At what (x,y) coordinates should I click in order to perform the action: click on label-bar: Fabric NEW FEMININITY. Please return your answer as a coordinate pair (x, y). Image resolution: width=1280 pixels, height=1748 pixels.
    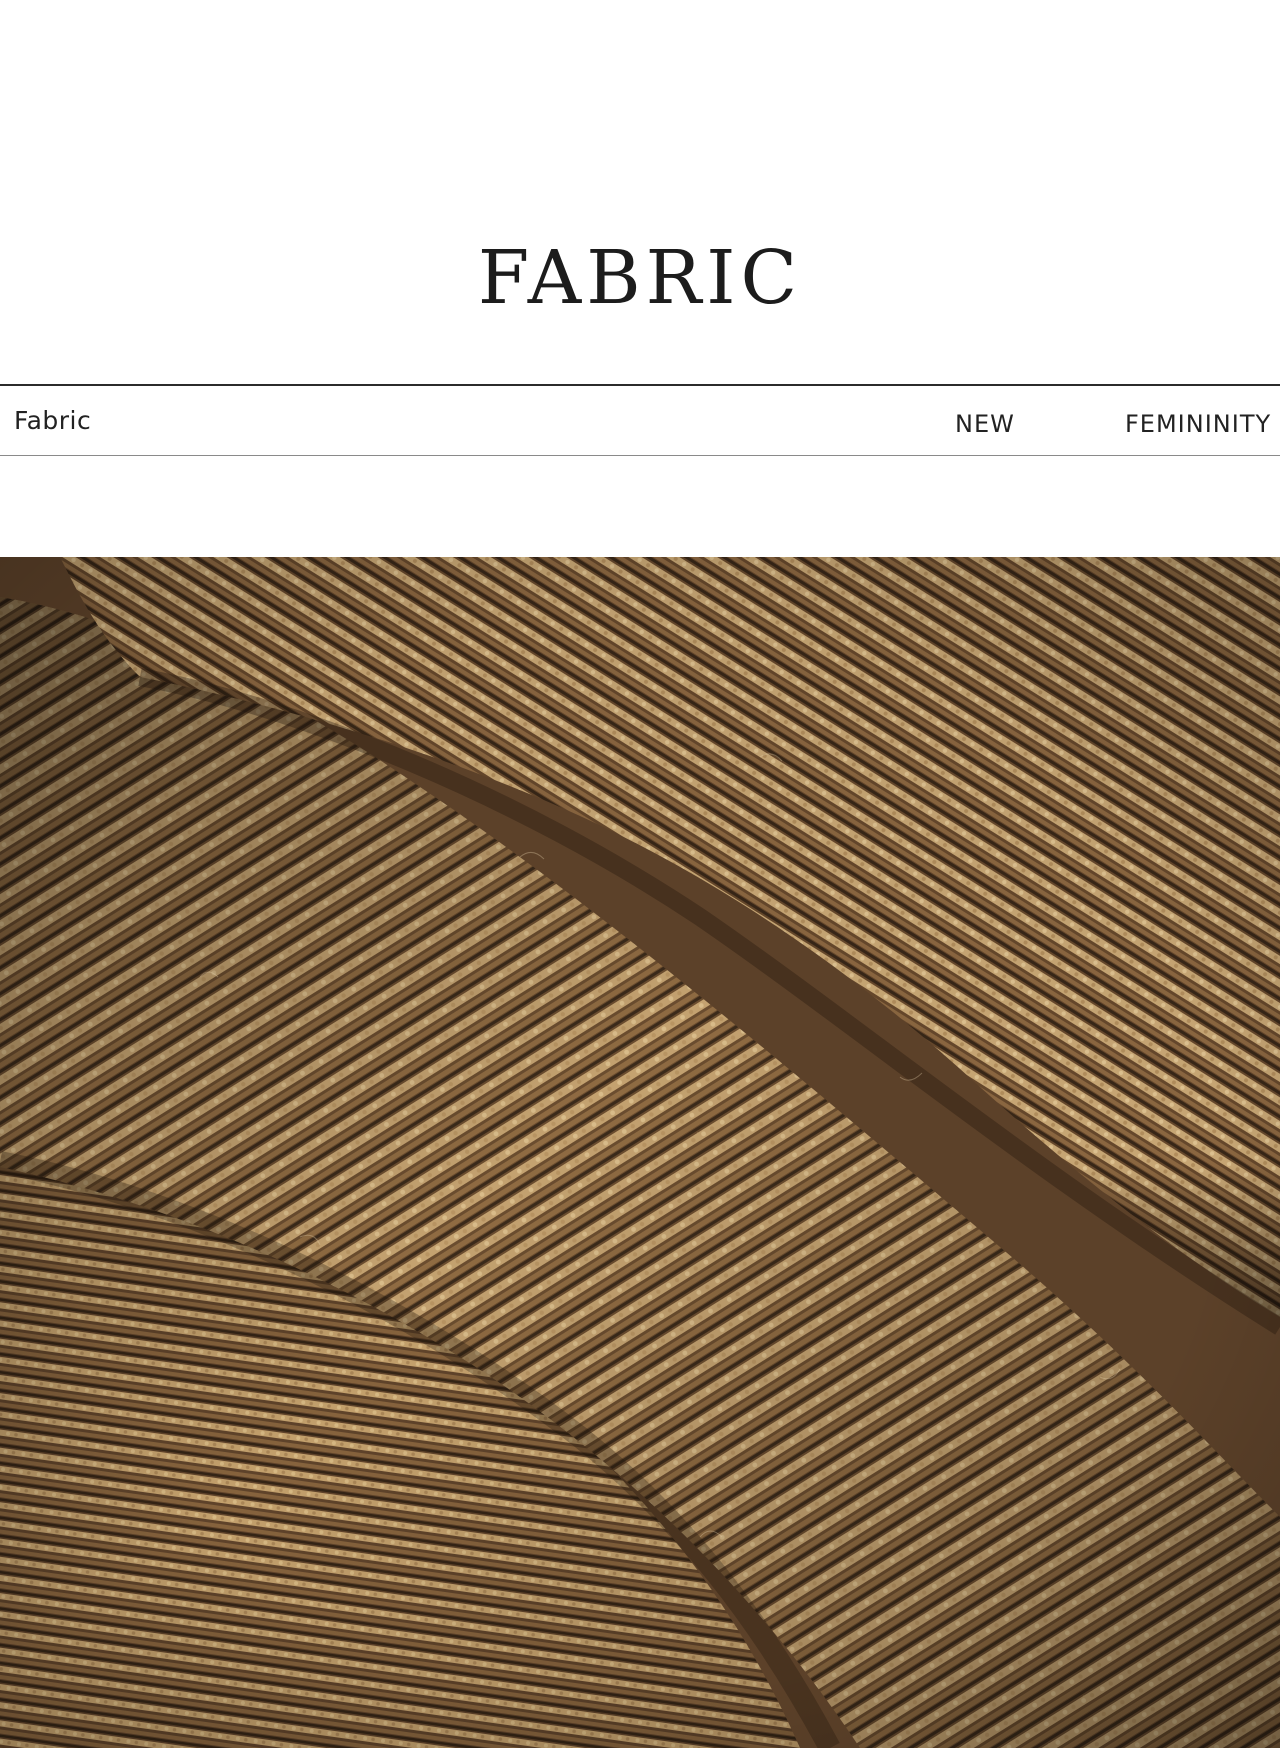
    Looking at the image, I should click on (640, 420).